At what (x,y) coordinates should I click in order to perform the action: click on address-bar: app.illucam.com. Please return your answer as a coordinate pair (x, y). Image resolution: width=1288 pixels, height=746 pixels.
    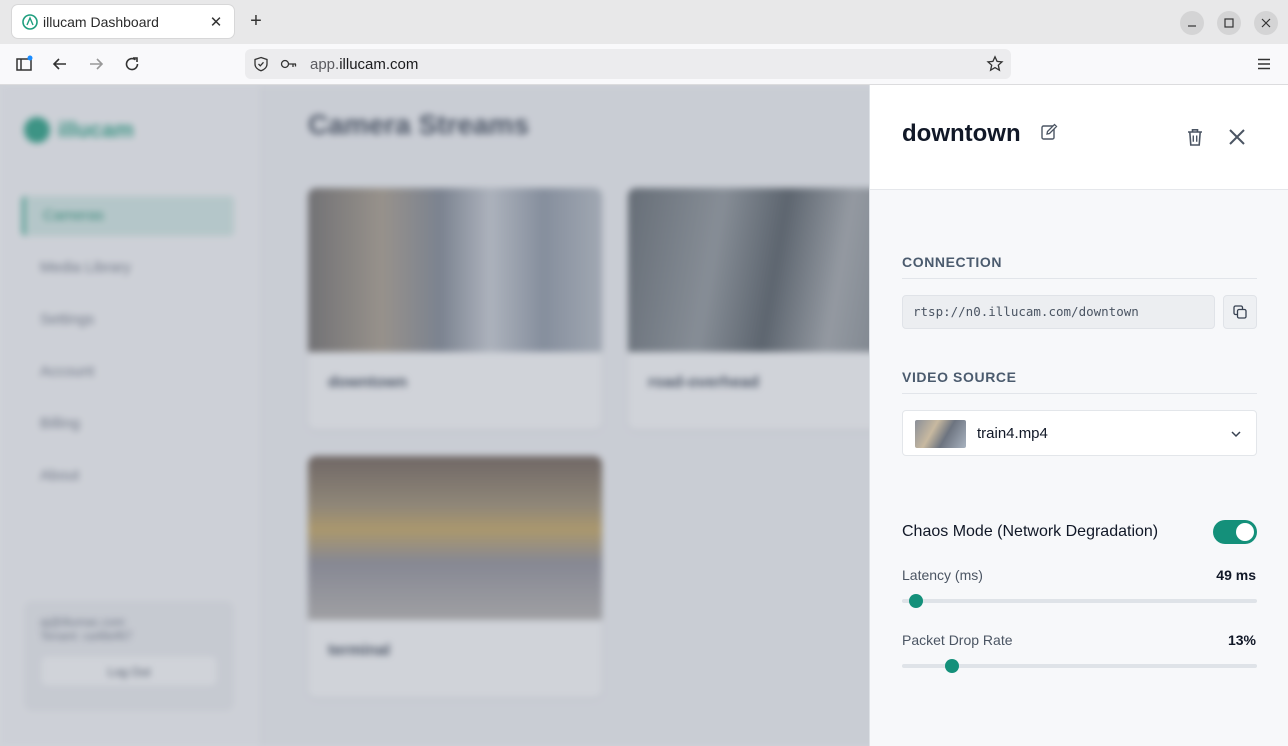
    Looking at the image, I should click on (628, 64).